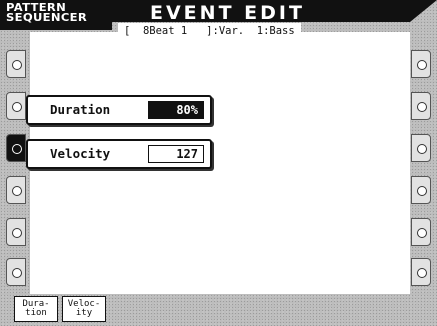  What do you see at coordinates (209, 31) in the screenshot?
I see `pattern-info: [ 8Beat 1 ]:Var. 1:Bass` at bounding box center [209, 31].